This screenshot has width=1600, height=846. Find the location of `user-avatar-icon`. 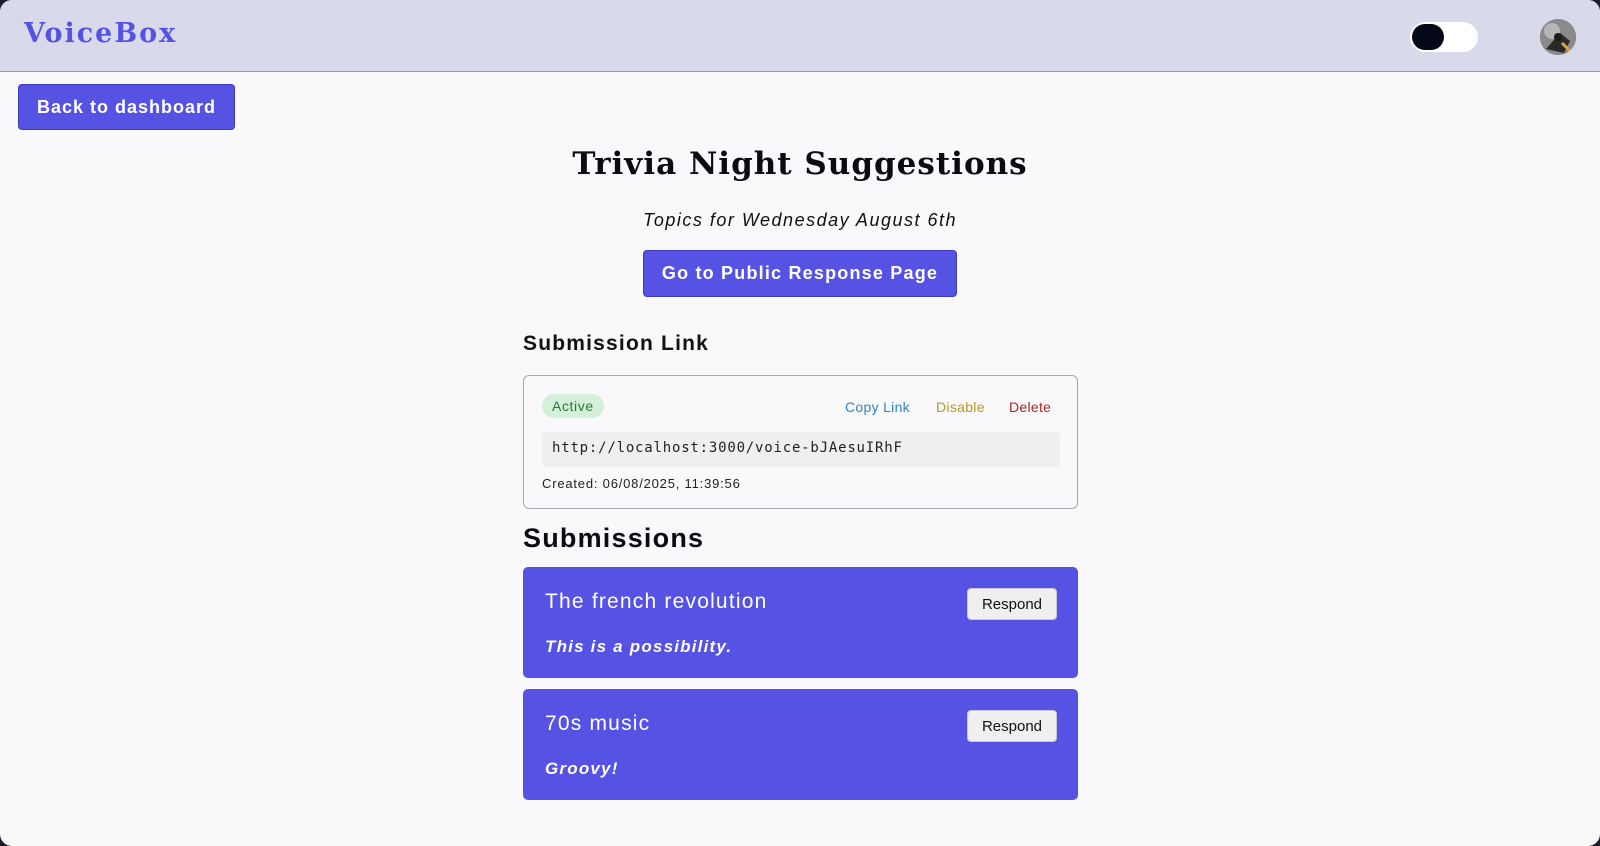

user-avatar-icon is located at coordinates (1558, 37).